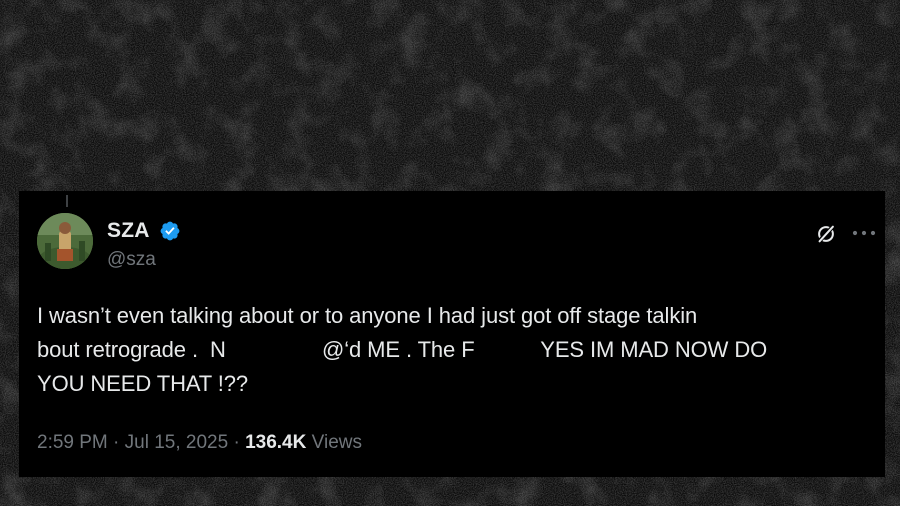 The height and width of the screenshot is (506, 900). What do you see at coordinates (131, 260) in the screenshot?
I see `author-handle: @sza` at bounding box center [131, 260].